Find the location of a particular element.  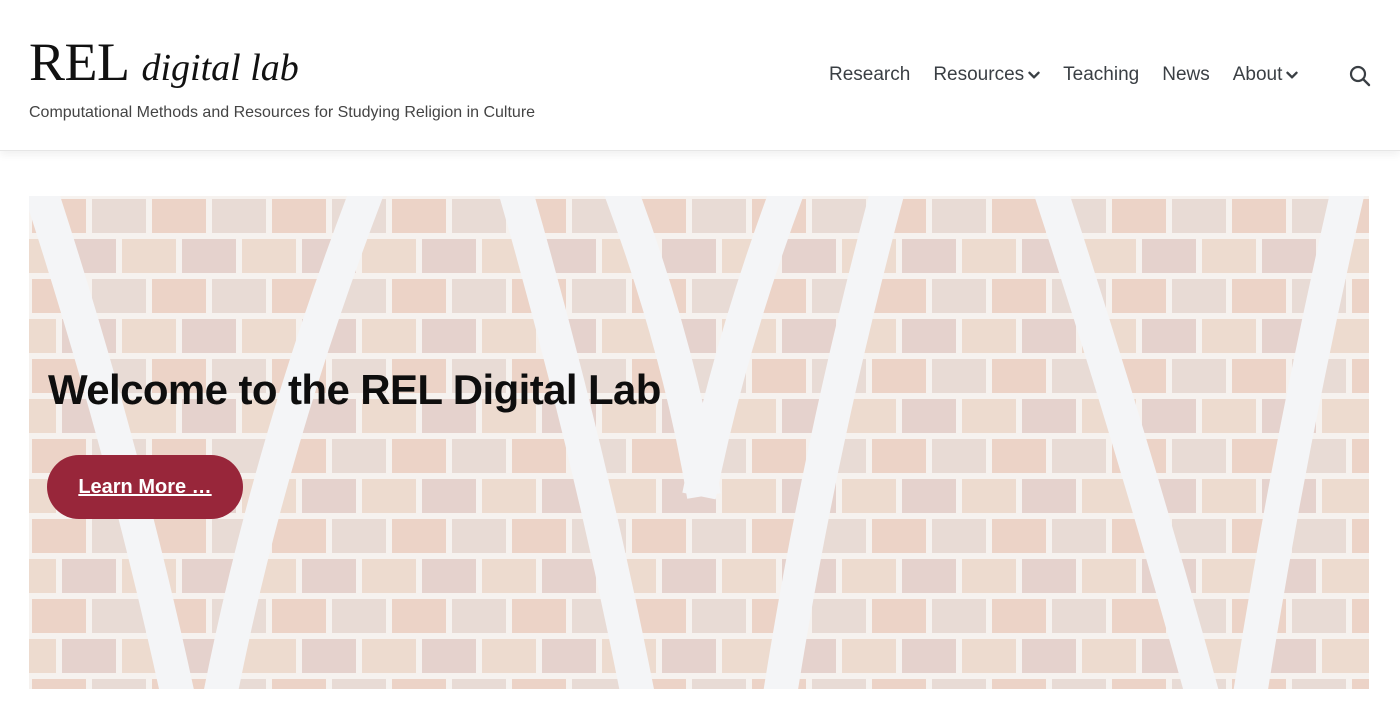

nav-item-teaching: Teaching is located at coordinates (1101, 75).